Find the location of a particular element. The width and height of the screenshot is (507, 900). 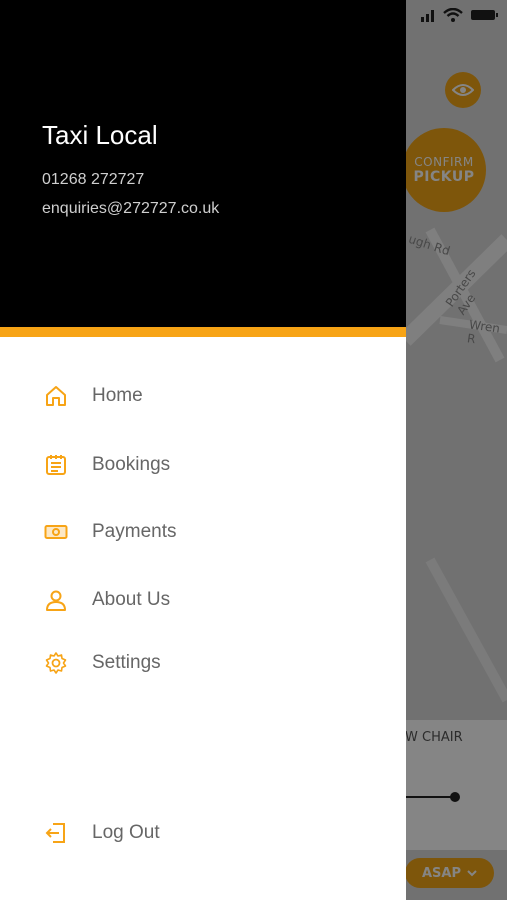

menu-item-home: Home is located at coordinates (203, 396).